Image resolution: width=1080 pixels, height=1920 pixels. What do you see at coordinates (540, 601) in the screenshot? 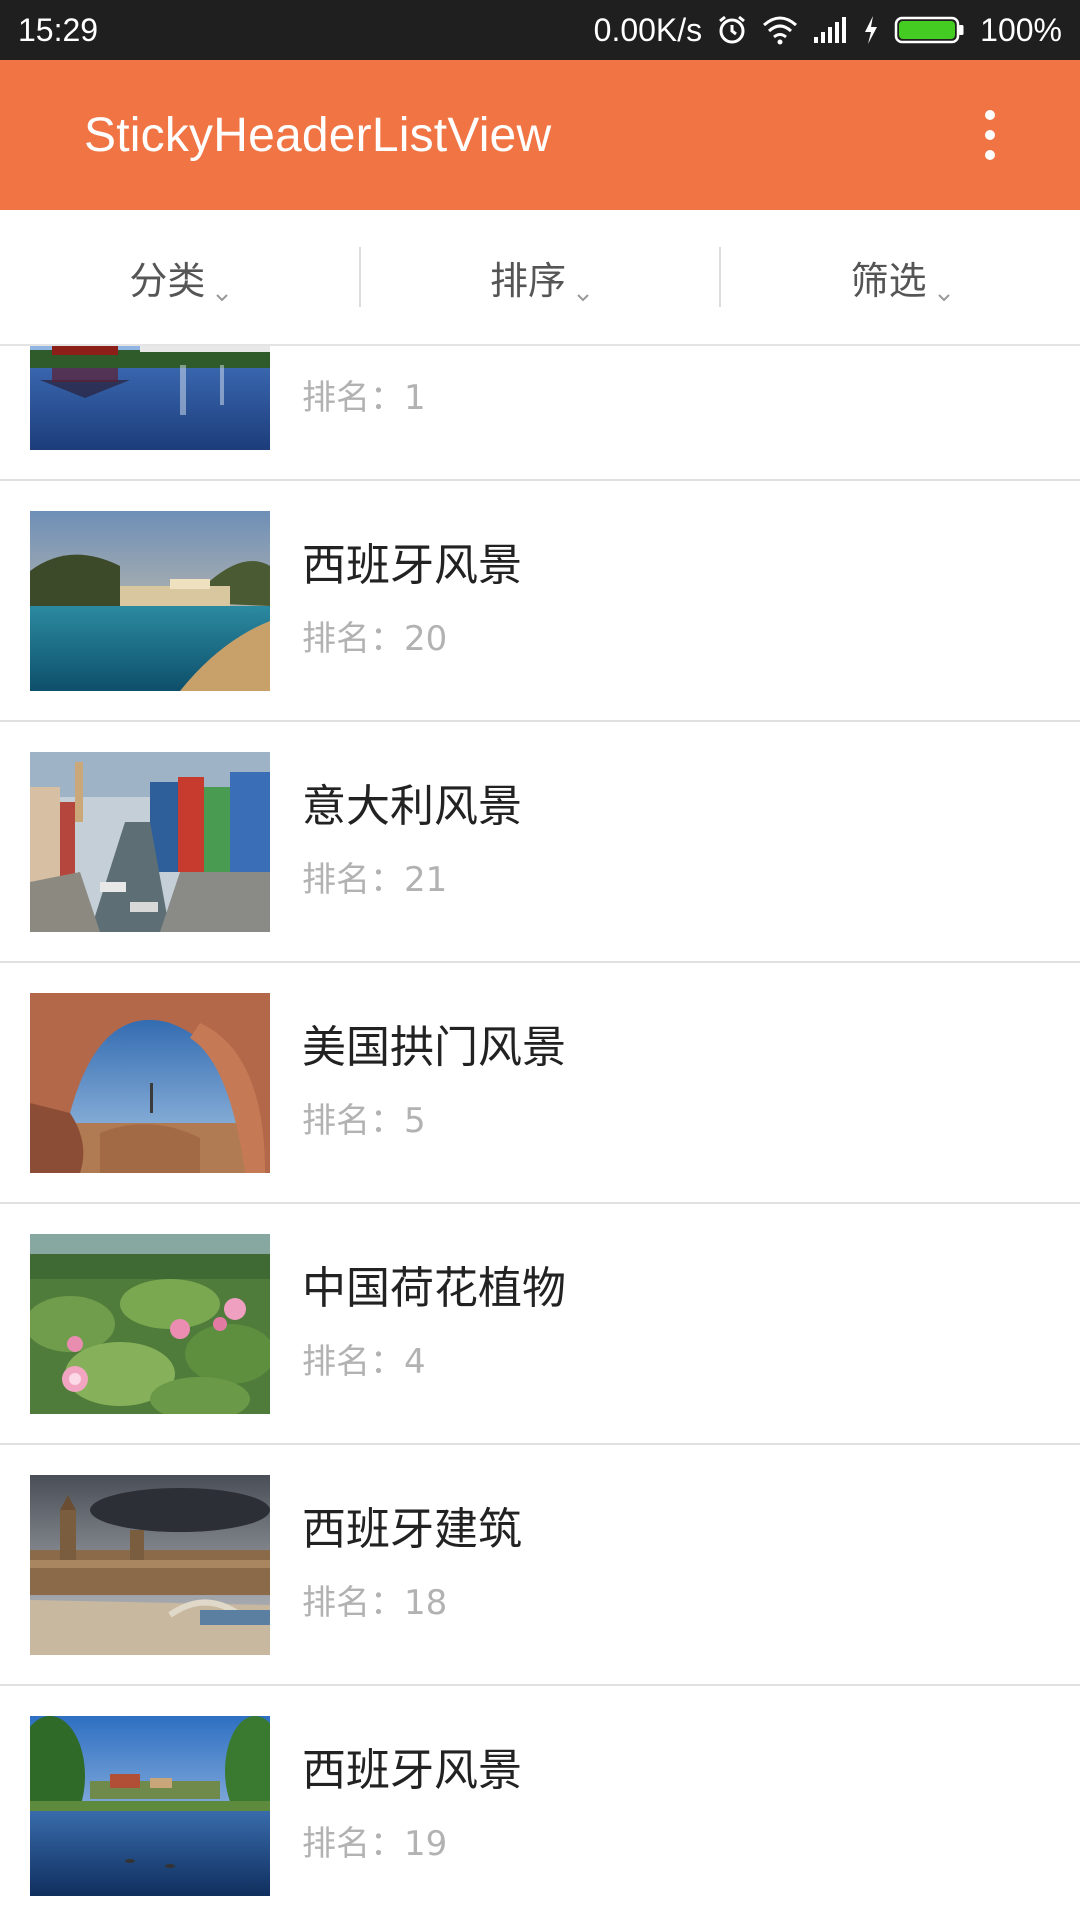
I see `list-item: 西班牙风景 排名：20` at bounding box center [540, 601].